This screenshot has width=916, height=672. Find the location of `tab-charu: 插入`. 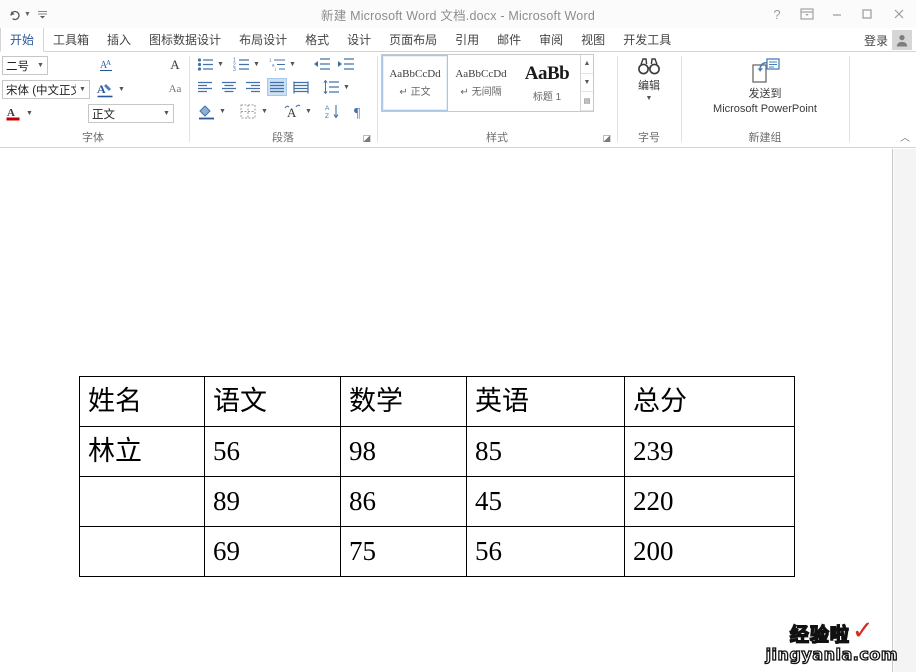

tab-charu: 插入 is located at coordinates (119, 39).